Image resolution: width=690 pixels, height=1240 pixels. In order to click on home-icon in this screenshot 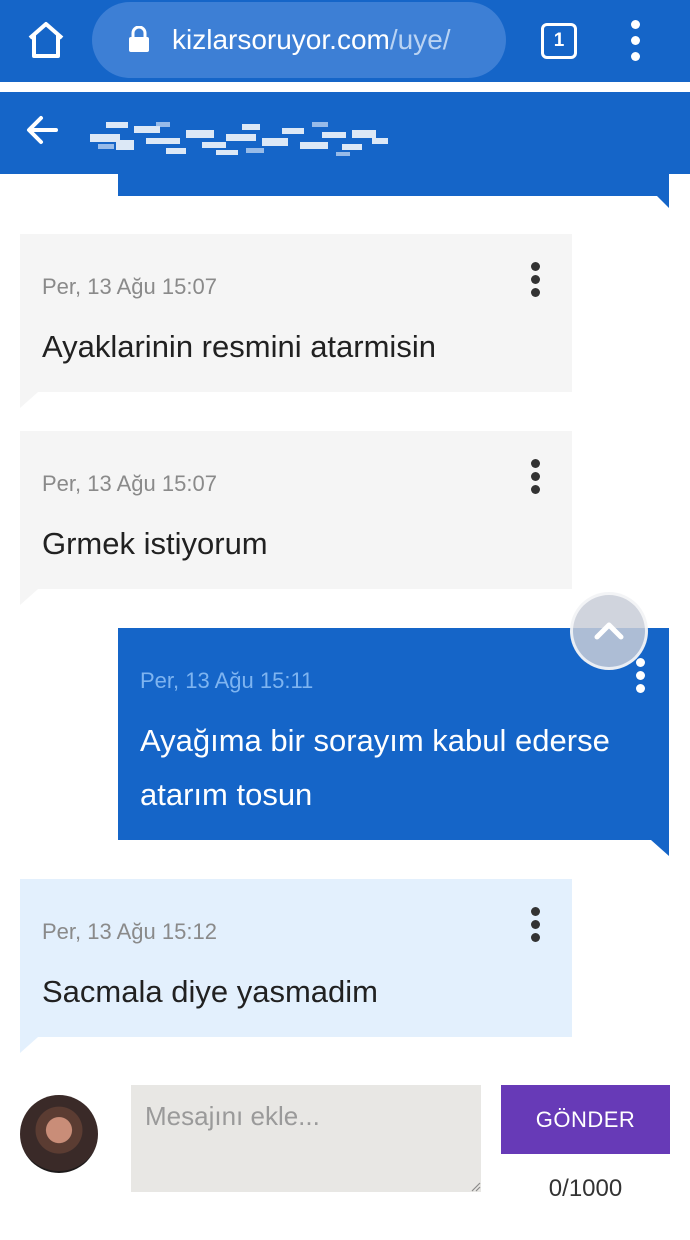, I will do `click(46, 40)`.